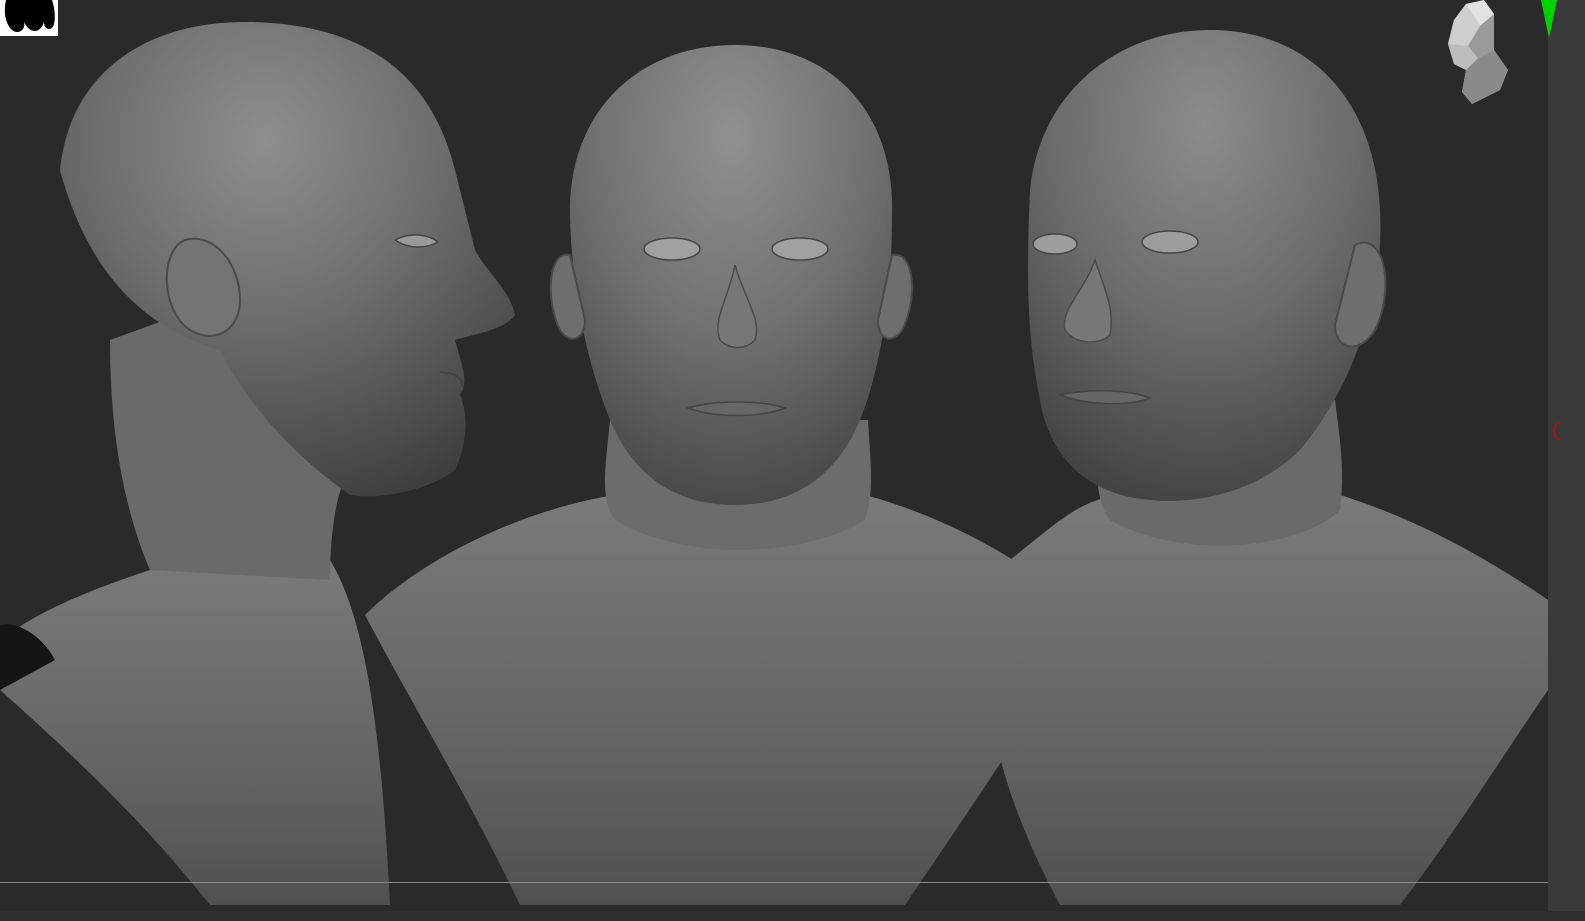  Describe the element at coordinates (800, 249) in the screenshot. I see `front-eye-right` at that location.